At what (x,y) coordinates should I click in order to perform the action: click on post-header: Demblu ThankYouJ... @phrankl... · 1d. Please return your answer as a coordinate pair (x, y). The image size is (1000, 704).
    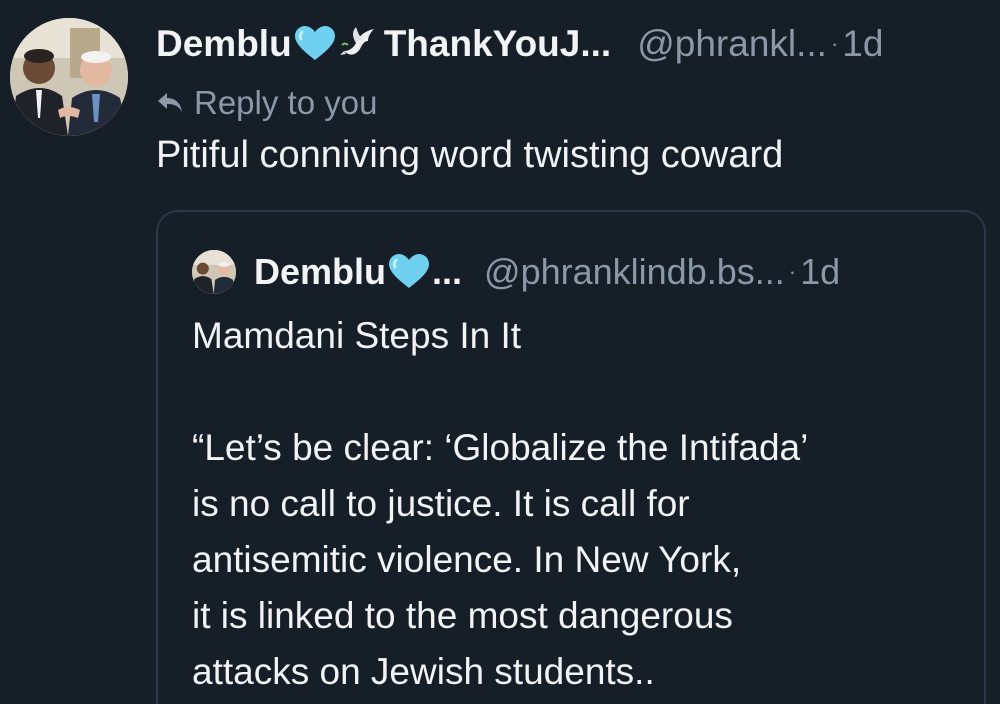
    Looking at the image, I should click on (519, 44).